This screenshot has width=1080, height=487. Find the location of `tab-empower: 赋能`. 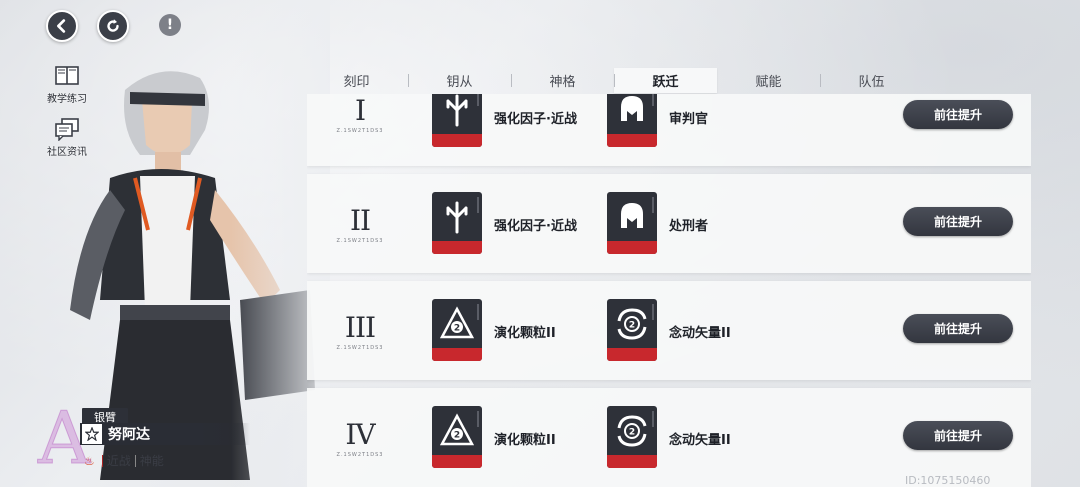

tab-empower: 赋能 is located at coordinates (768, 80).